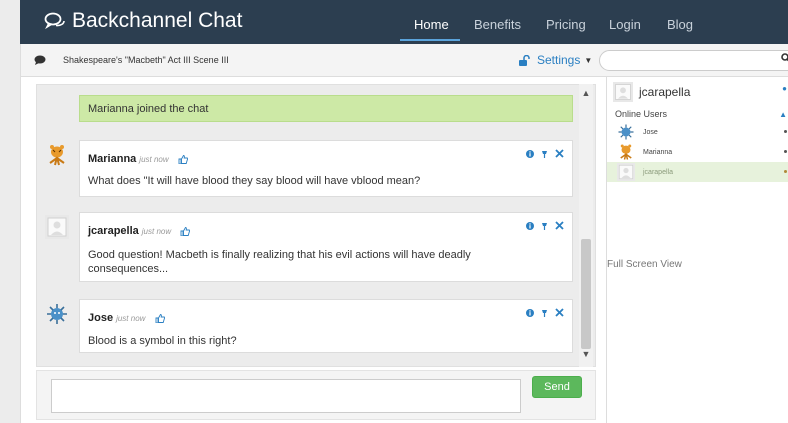  I want to click on current-user: jcarapella, so click(651, 92).